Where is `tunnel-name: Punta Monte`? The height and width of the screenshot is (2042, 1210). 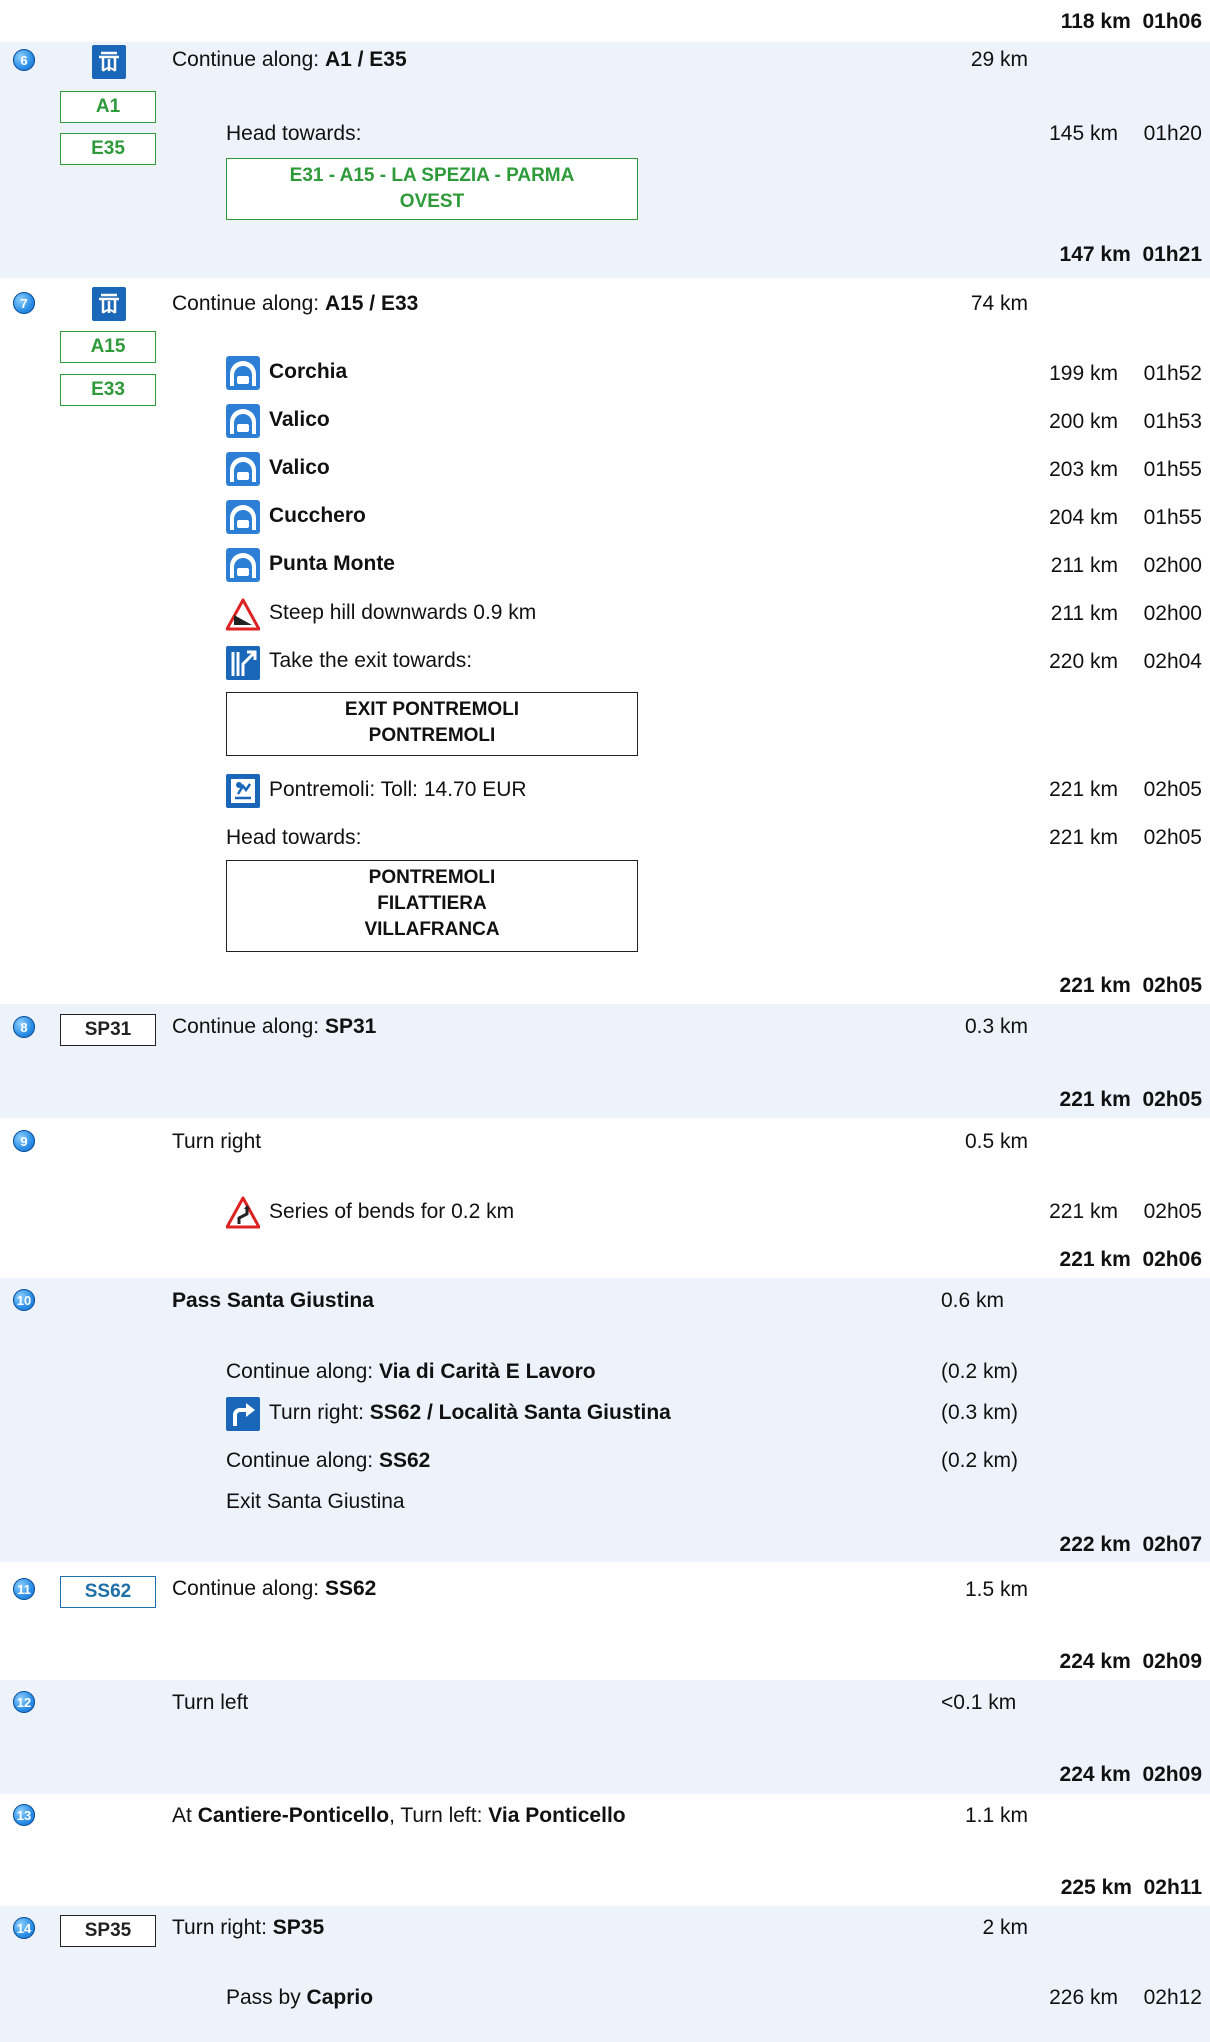
tunnel-name: Punta Monte is located at coordinates (332, 563).